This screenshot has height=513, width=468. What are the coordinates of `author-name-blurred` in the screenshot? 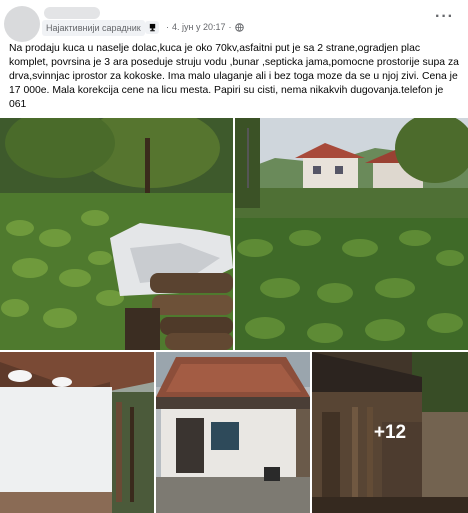 It's located at (72, 13).